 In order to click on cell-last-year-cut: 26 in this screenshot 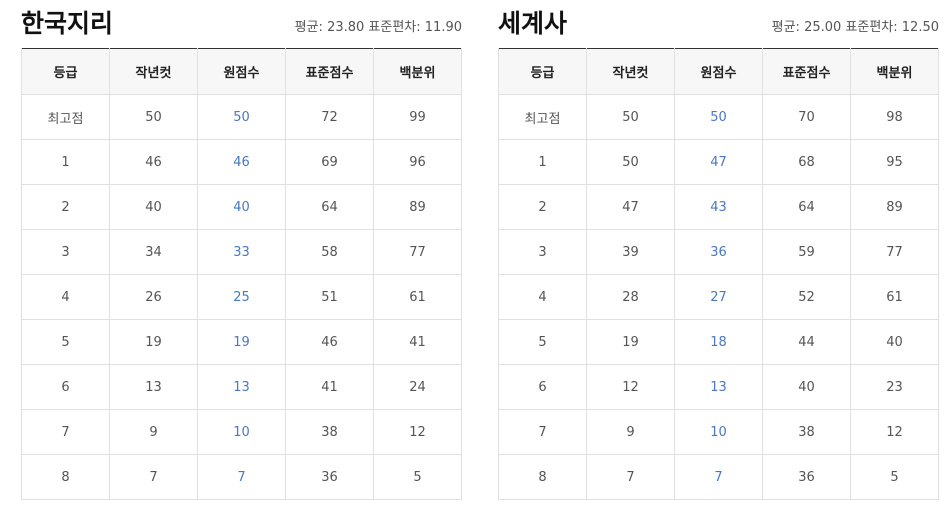, I will do `click(153, 297)`.